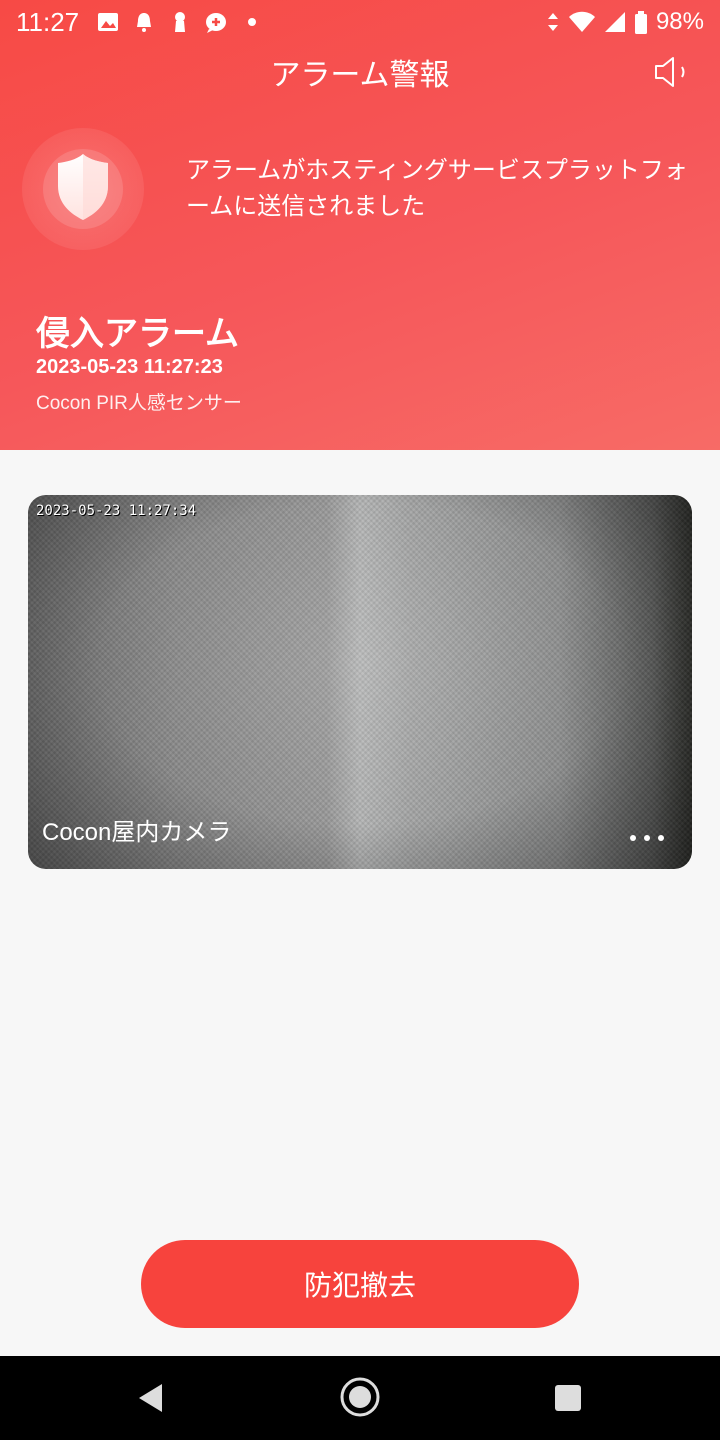 Image resolution: width=720 pixels, height=1440 pixels. I want to click on wifi-icon, so click(582, 22).